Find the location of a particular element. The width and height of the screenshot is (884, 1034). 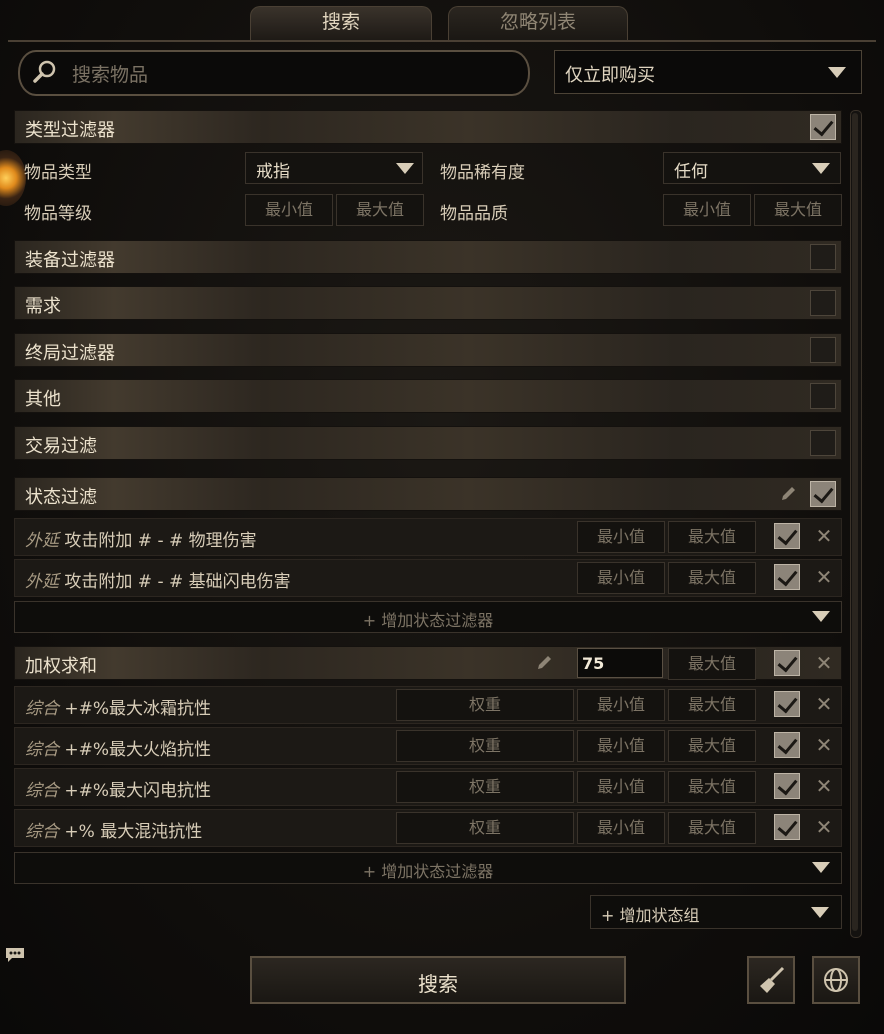

tab-ignore-list: 忽略列表 is located at coordinates (538, 23).